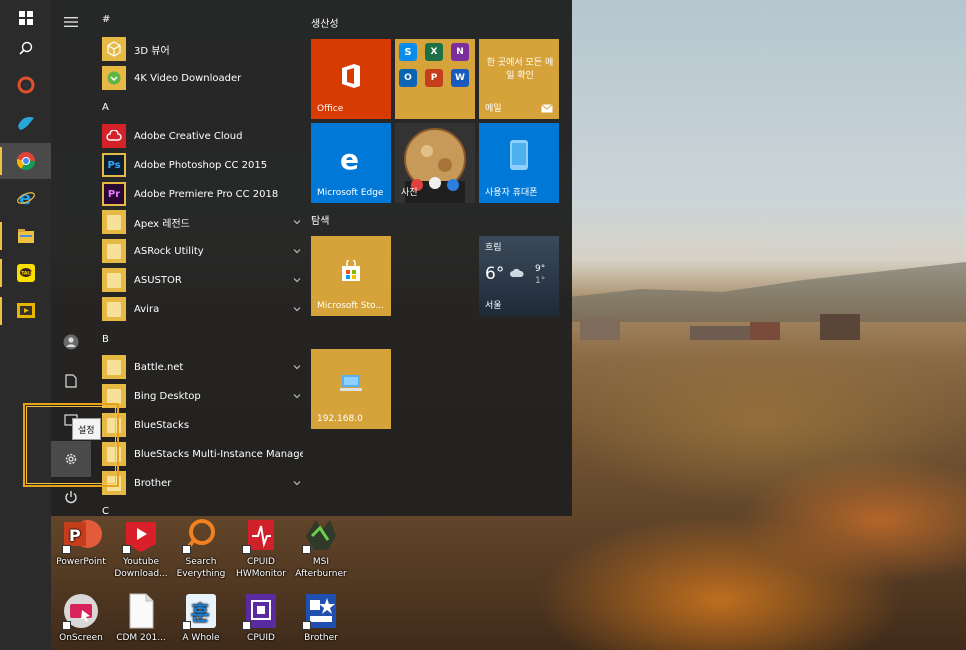 This screenshot has height=650, width=966. What do you see at coordinates (460, 52) in the screenshot?
I see `onenote-icon: N` at bounding box center [460, 52].